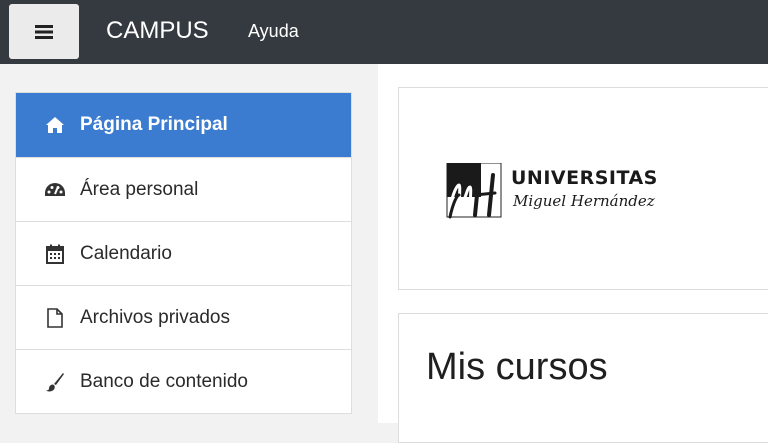 Image resolution: width=768 pixels, height=443 pixels. What do you see at coordinates (474, 191) in the screenshot?
I see `umh-logo-icon` at bounding box center [474, 191].